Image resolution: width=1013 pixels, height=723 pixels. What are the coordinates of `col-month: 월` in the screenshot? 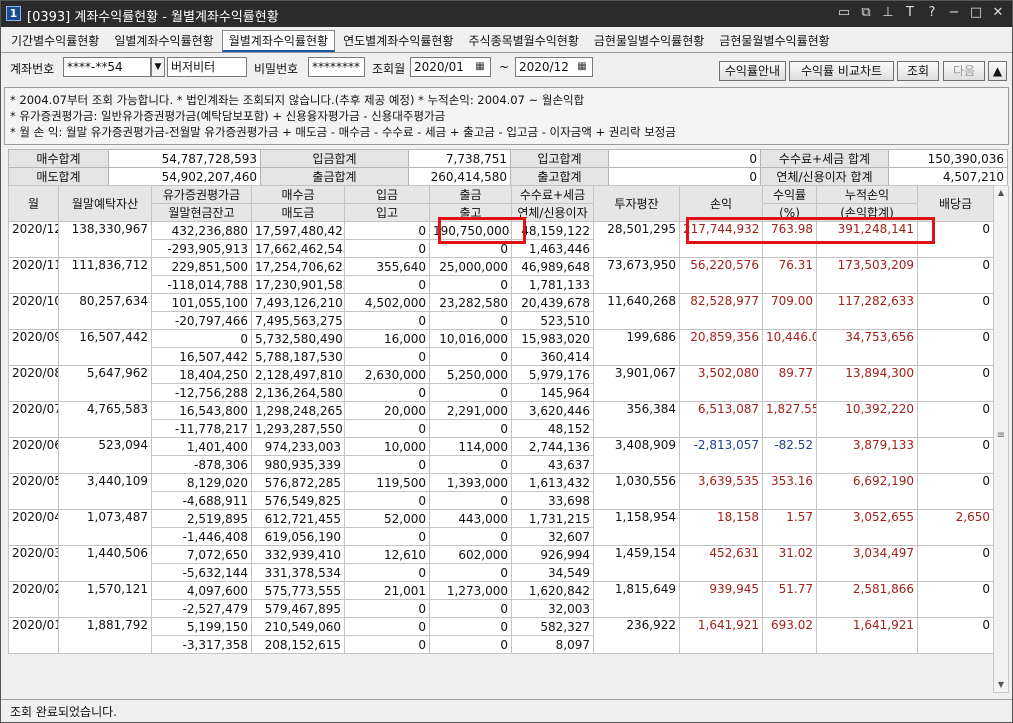 It's located at (33, 203).